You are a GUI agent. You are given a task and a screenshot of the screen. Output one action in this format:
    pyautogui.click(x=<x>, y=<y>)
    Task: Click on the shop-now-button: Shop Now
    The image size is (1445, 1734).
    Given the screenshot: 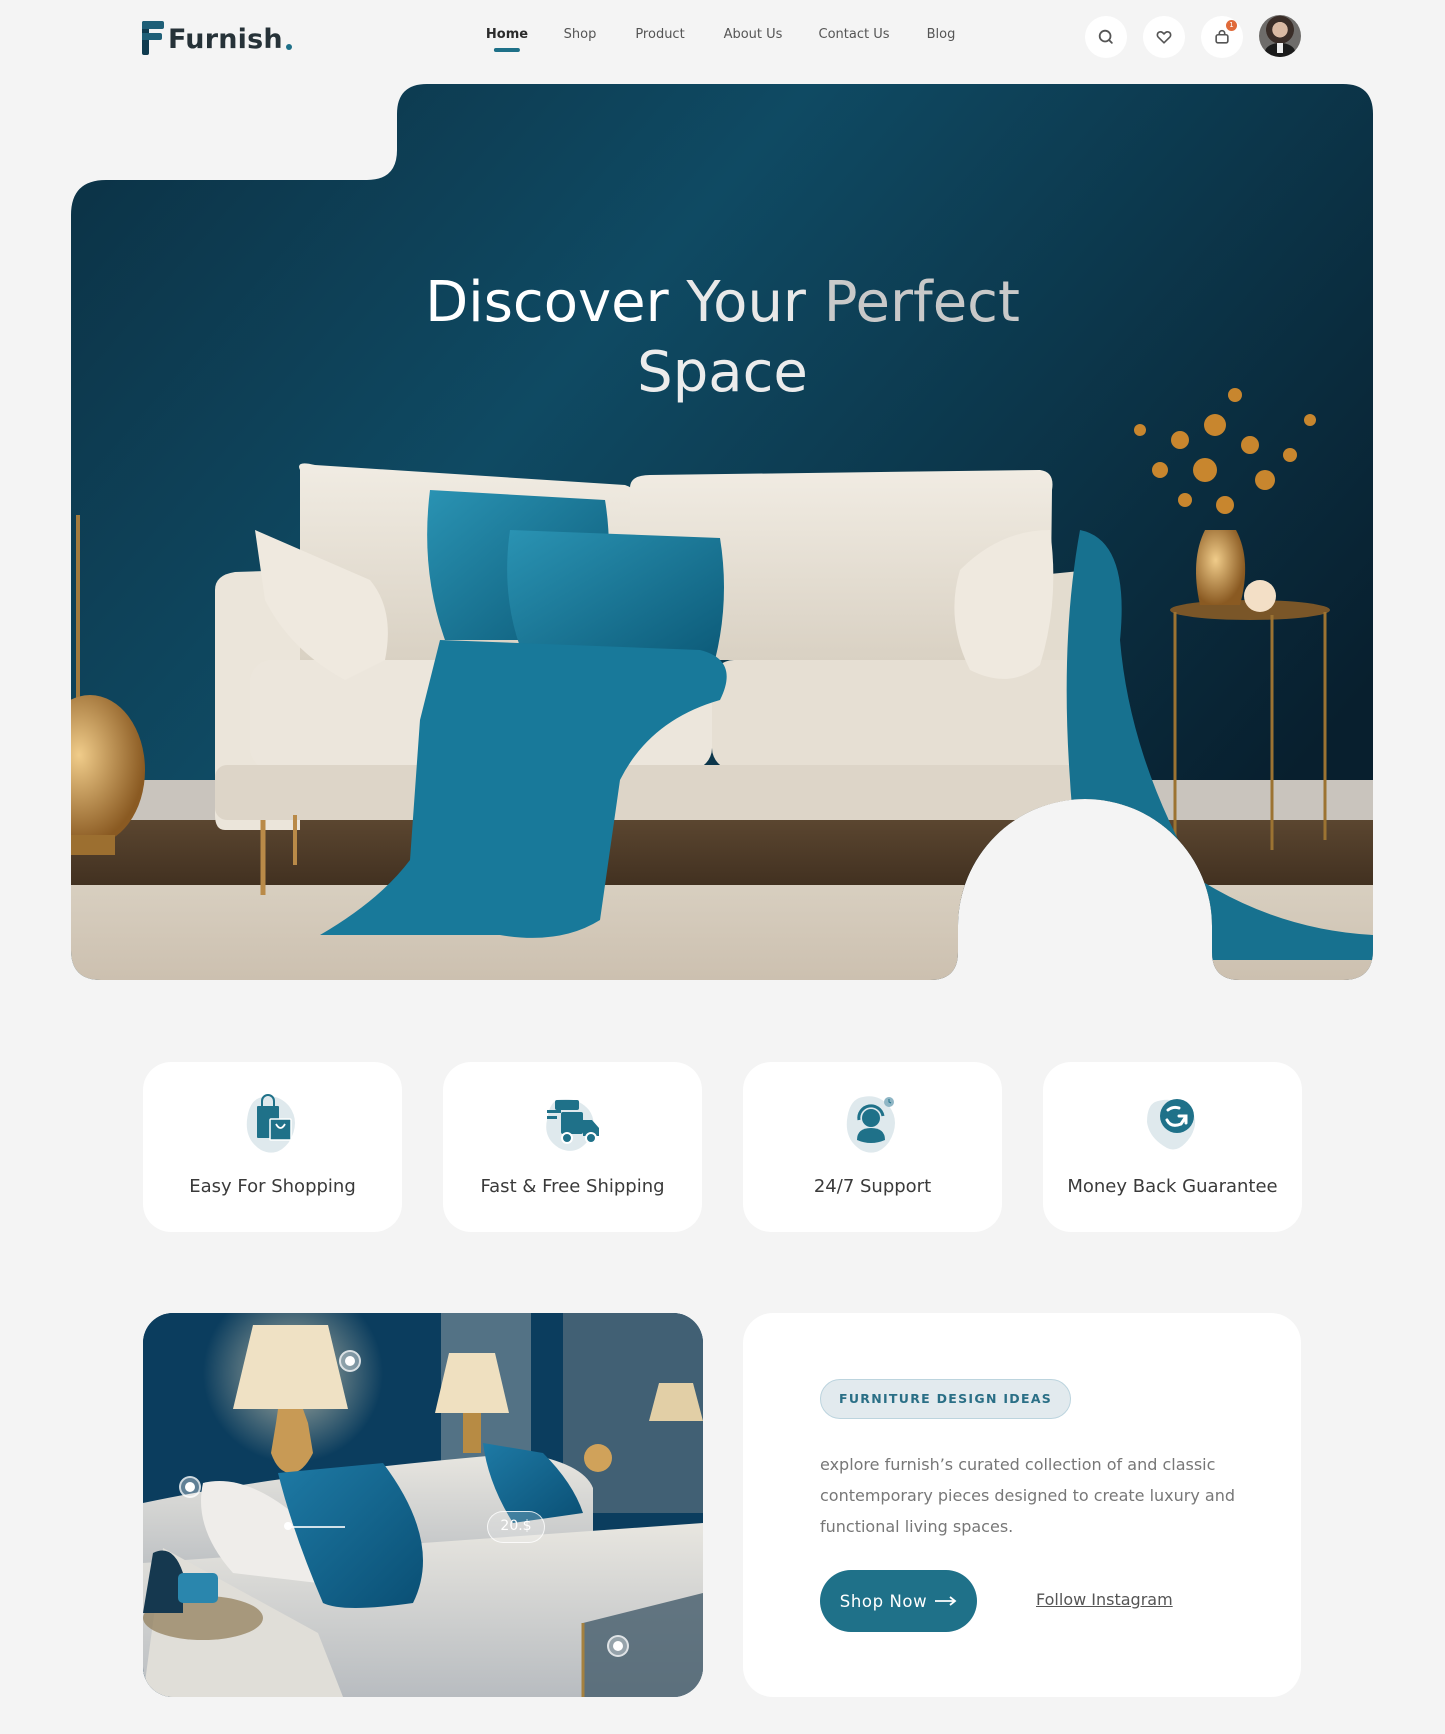 What is the action you would take?
    pyautogui.click(x=898, y=1601)
    